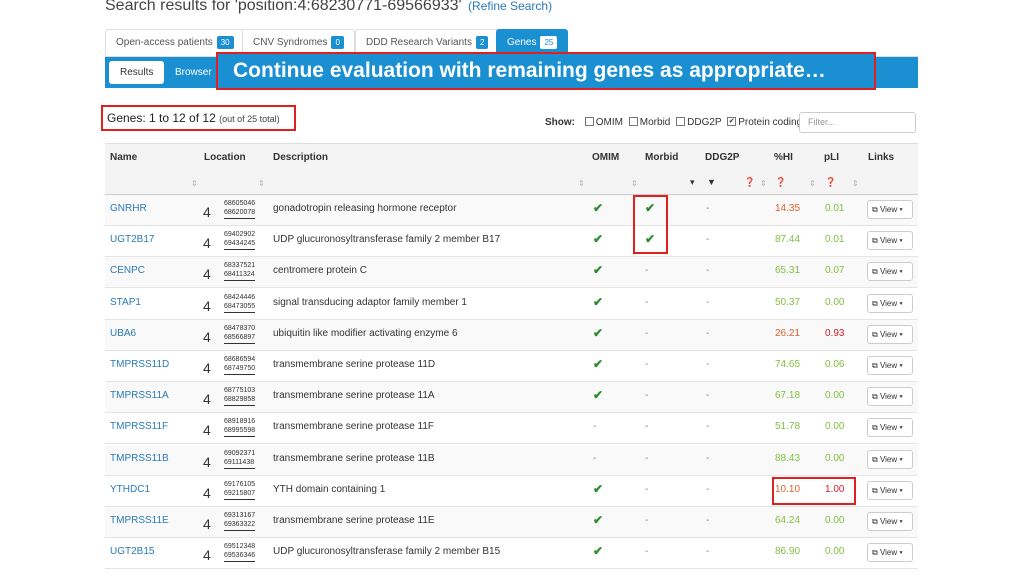 This screenshot has height=576, width=1024. What do you see at coordinates (139, 458) in the screenshot?
I see `gene-link: TMPRSS11B` at bounding box center [139, 458].